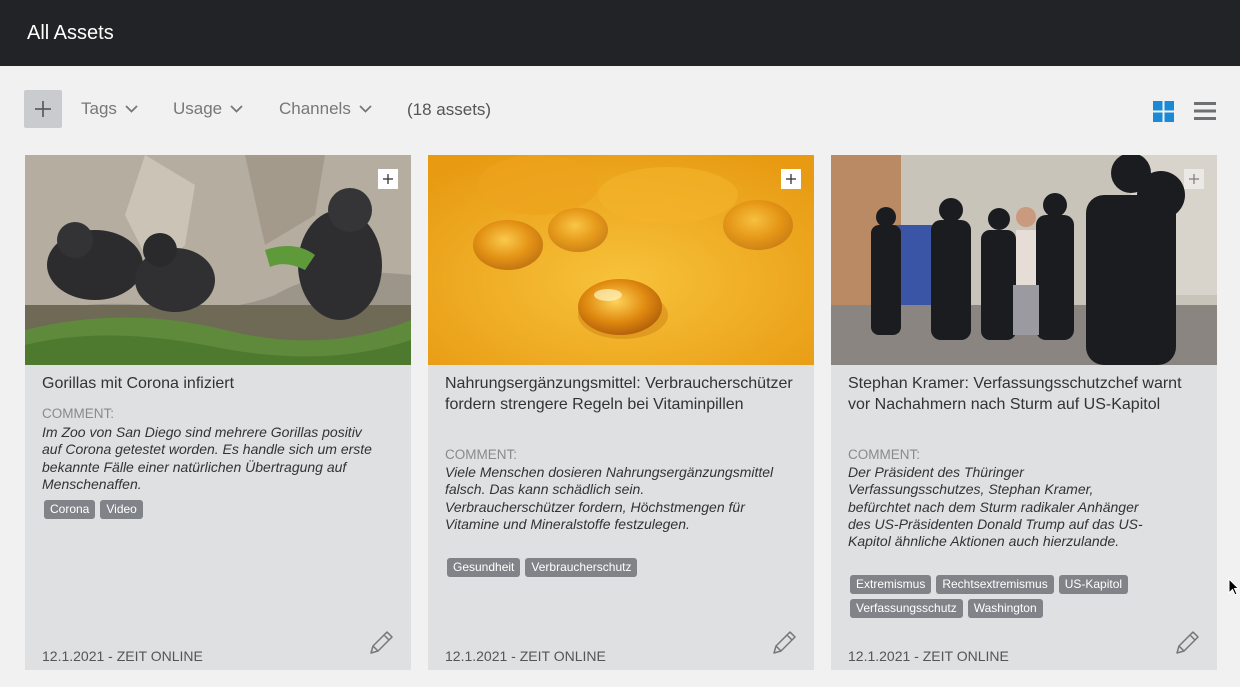 The height and width of the screenshot is (687, 1240). Describe the element at coordinates (70, 33) in the screenshot. I see `page-title: All Assets` at that location.